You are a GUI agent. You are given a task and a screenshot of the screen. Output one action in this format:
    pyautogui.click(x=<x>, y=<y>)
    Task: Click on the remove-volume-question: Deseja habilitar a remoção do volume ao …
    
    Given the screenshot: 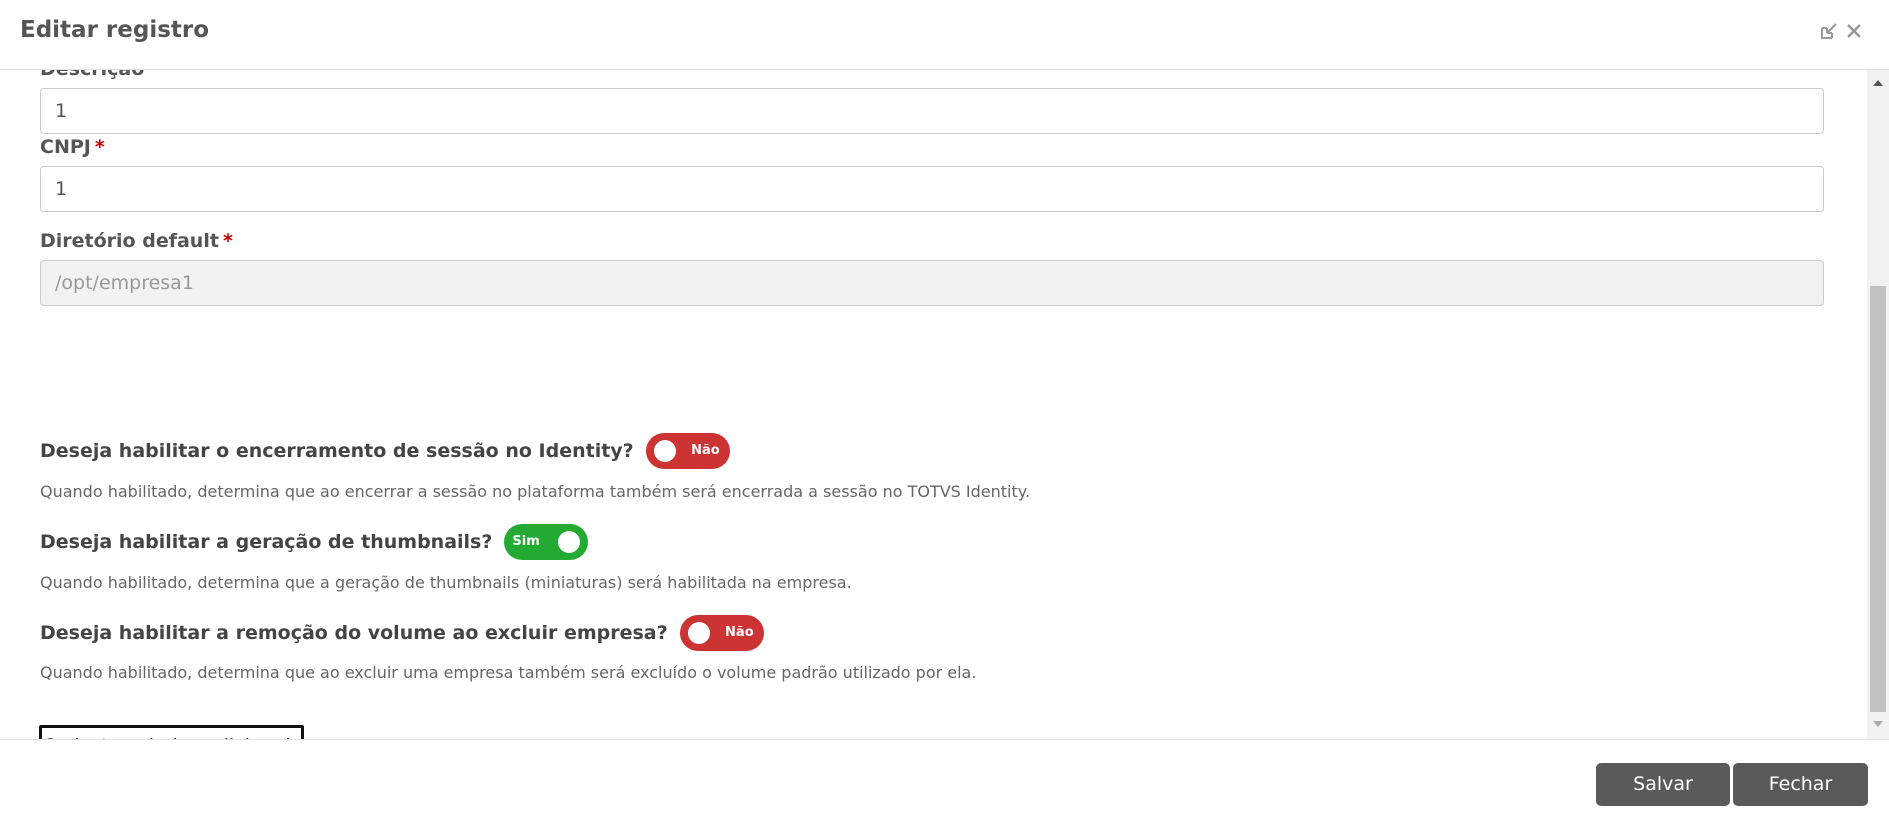 What is the action you would take?
    pyautogui.click(x=354, y=633)
    